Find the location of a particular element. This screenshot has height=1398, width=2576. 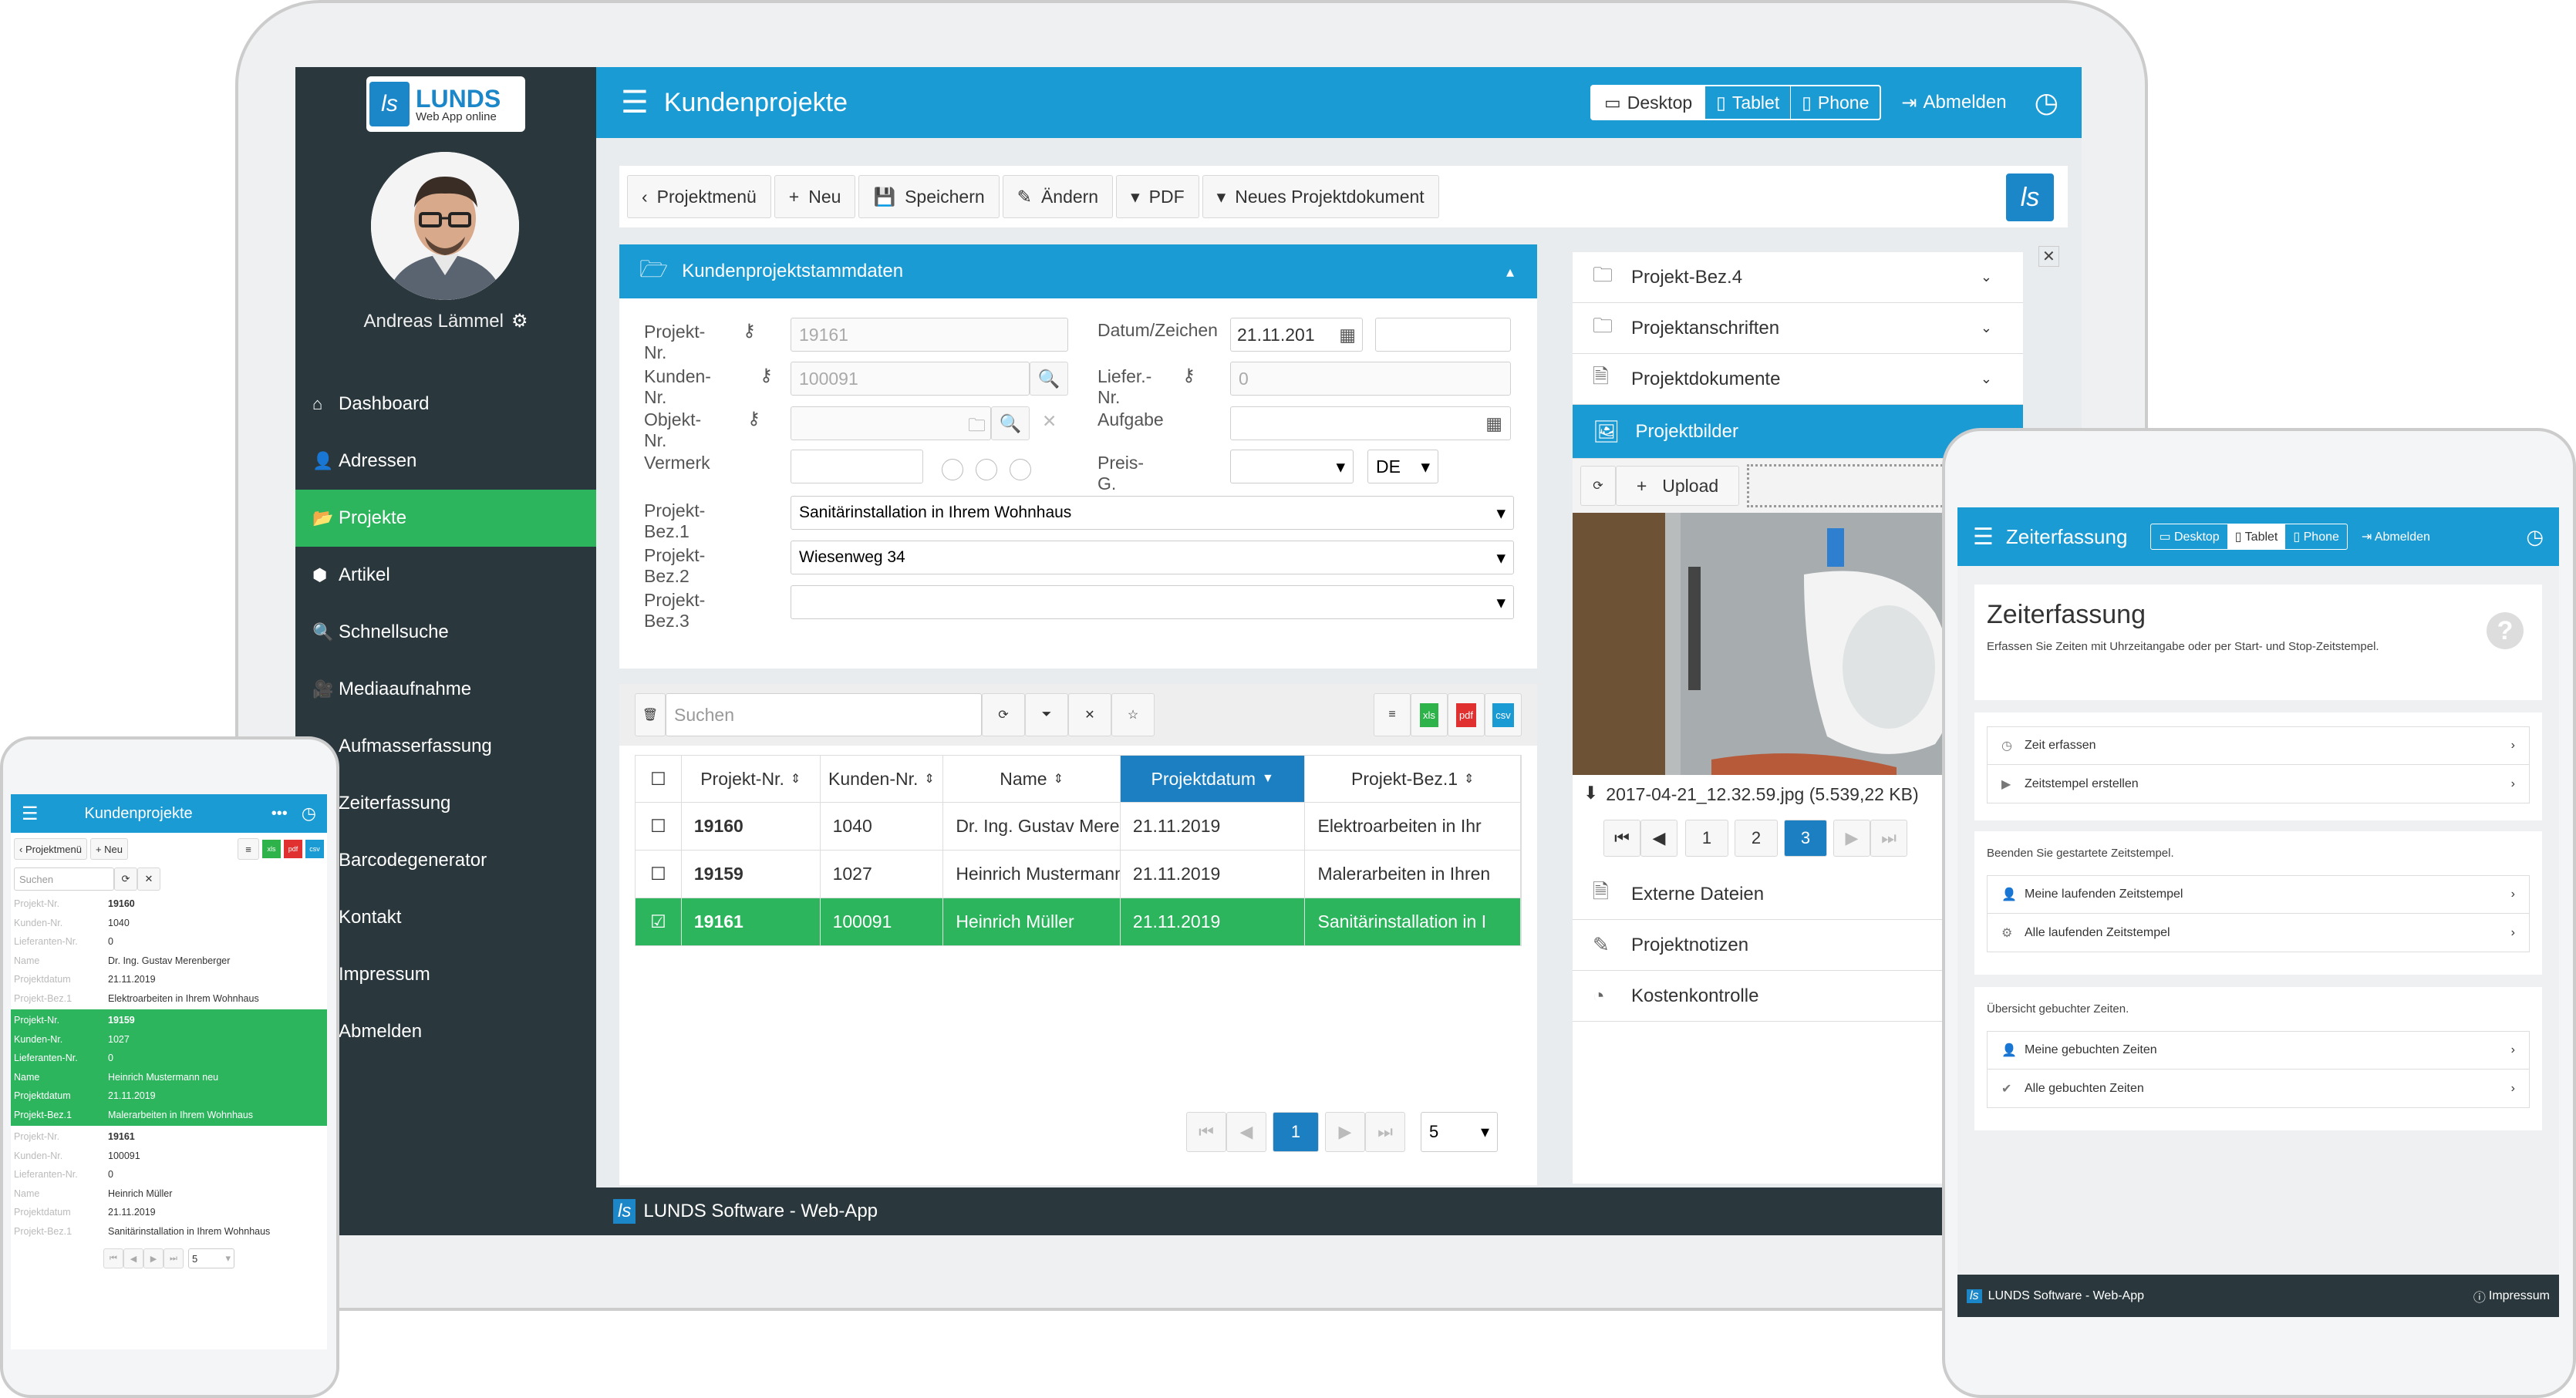

page-button: 1 is located at coordinates (1706, 838).